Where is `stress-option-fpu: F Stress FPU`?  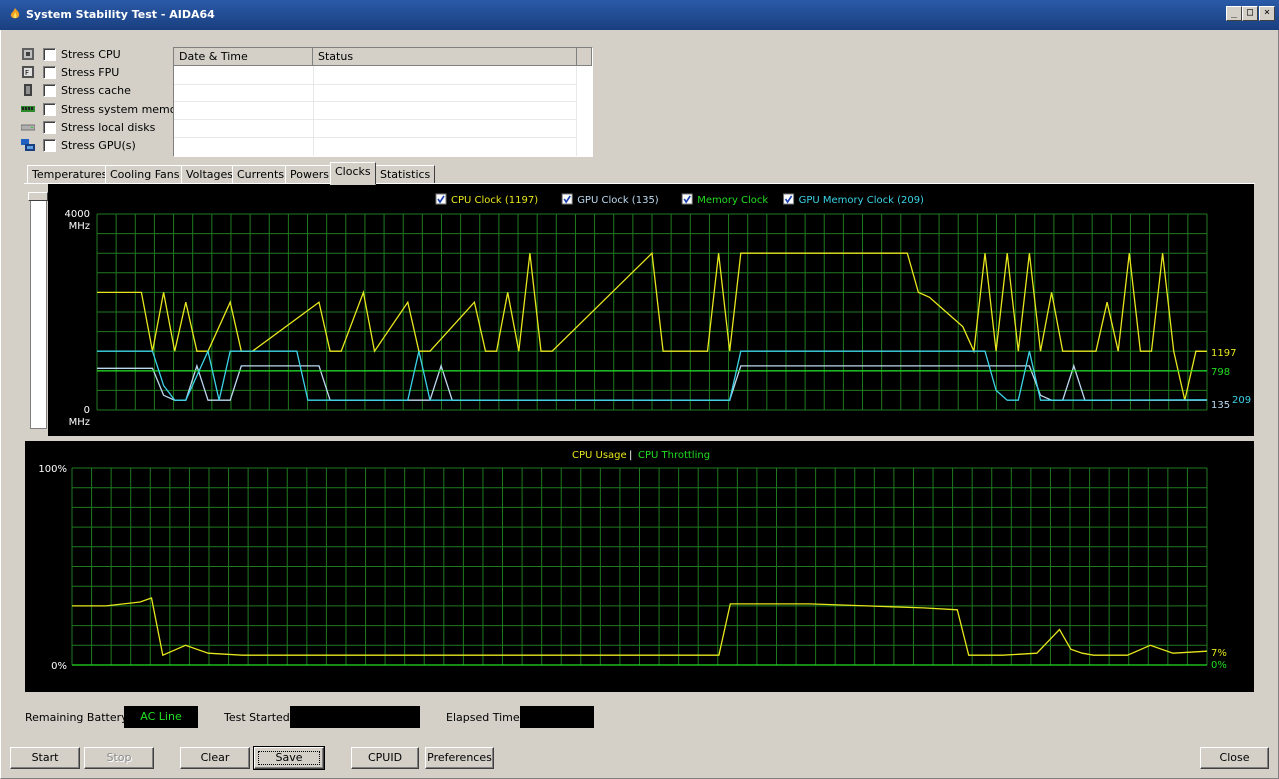 stress-option-fpu: F Stress FPU is located at coordinates (70, 72).